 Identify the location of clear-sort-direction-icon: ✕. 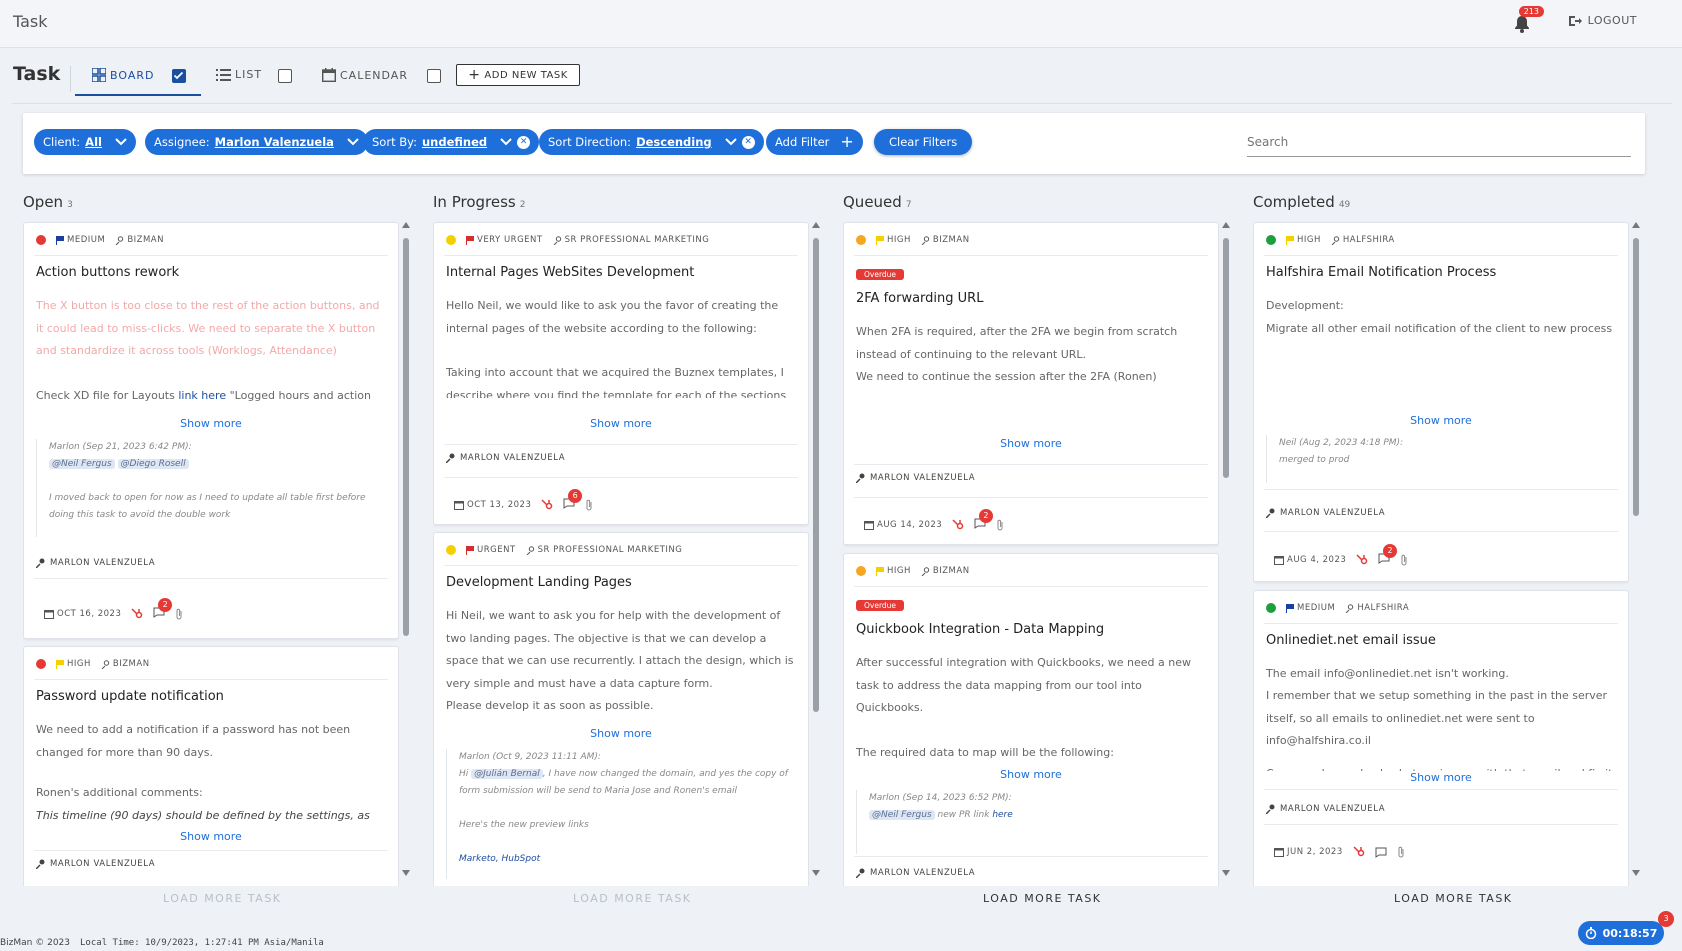
(748, 142).